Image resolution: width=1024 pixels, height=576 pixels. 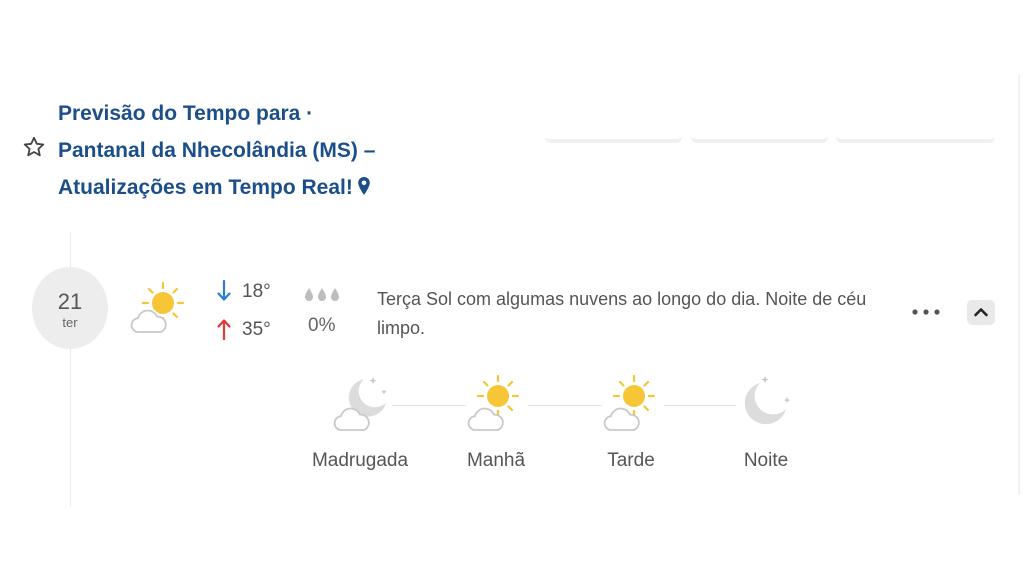 I want to click on moon-stars-icon, so click(x=767, y=403).